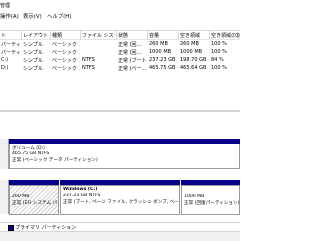 The image size is (320, 241). I want to click on efi-partition-size: 260 MB, so click(21, 196).